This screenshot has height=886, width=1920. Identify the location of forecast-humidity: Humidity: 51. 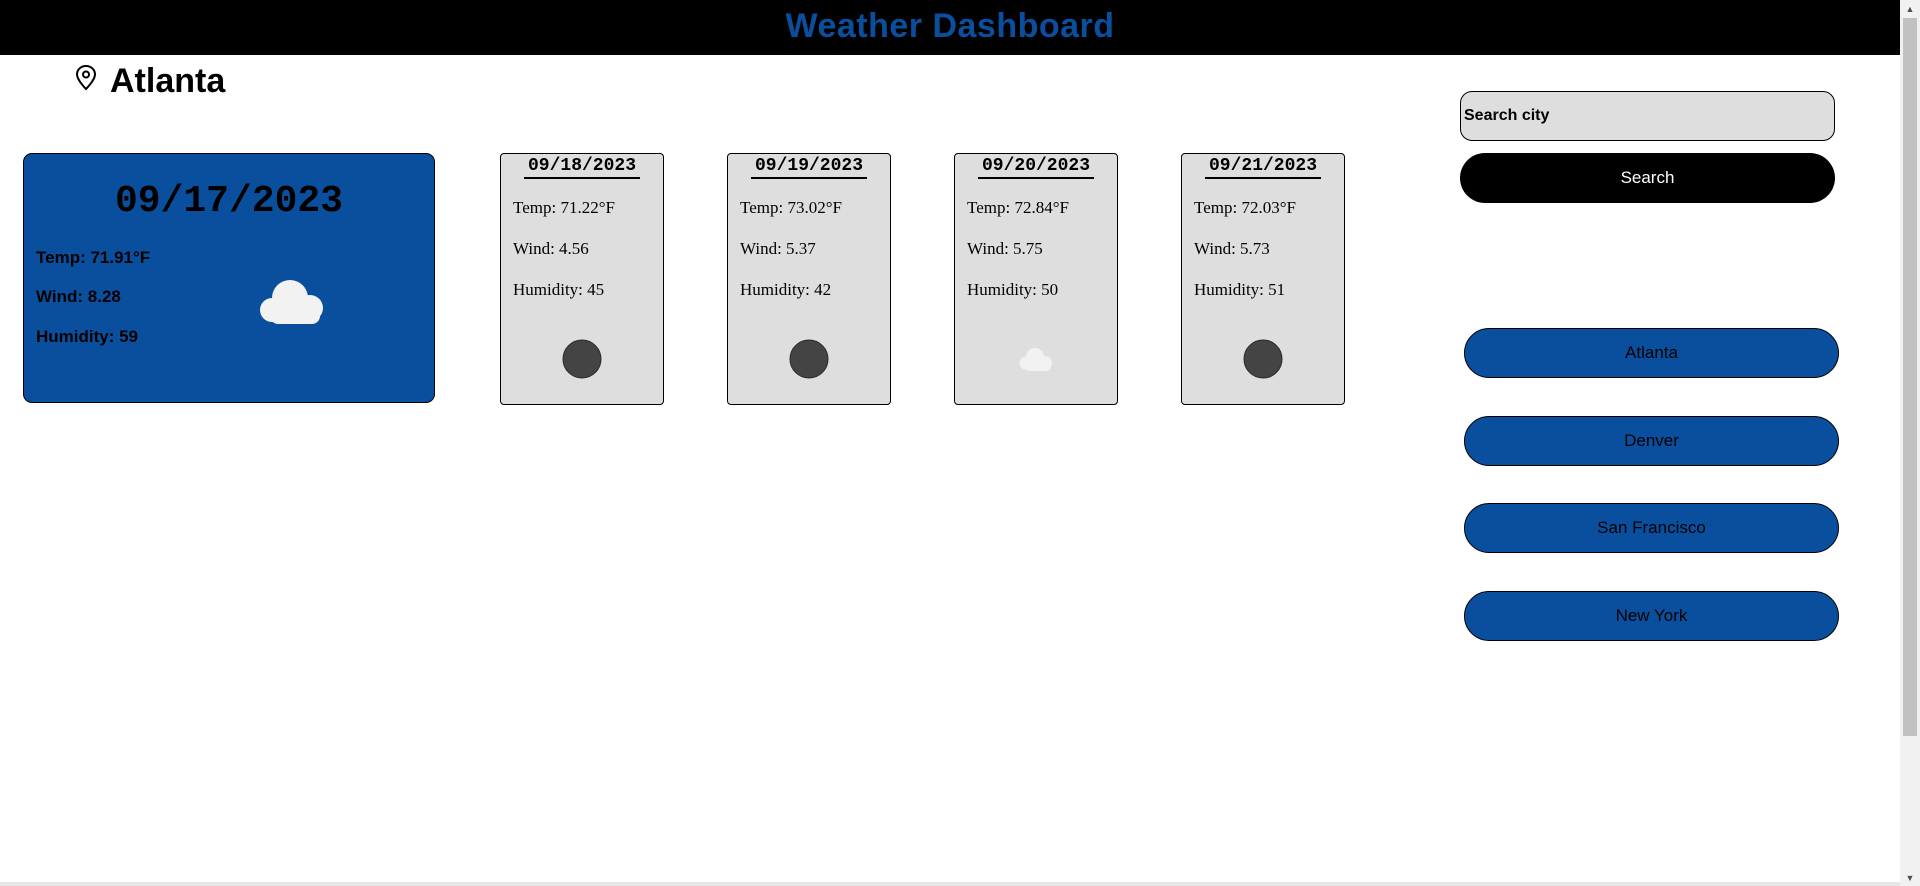
(1240, 289).